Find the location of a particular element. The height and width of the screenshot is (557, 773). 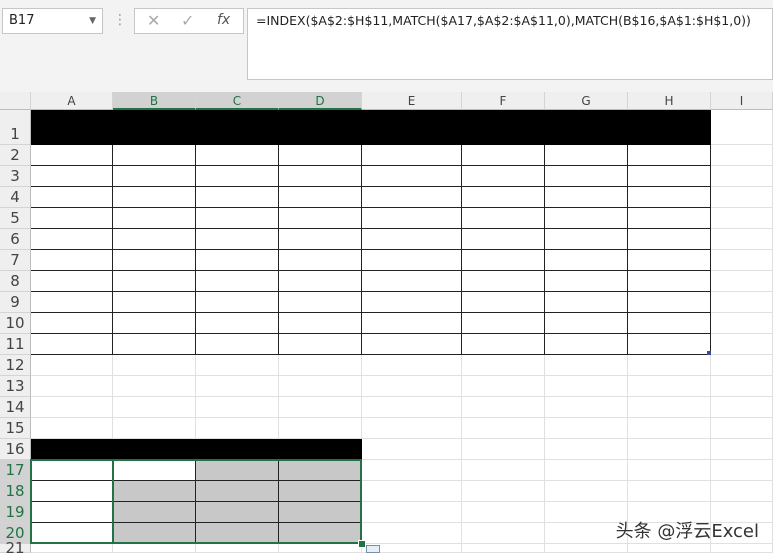

row-header-18: 18 is located at coordinates (15, 491).